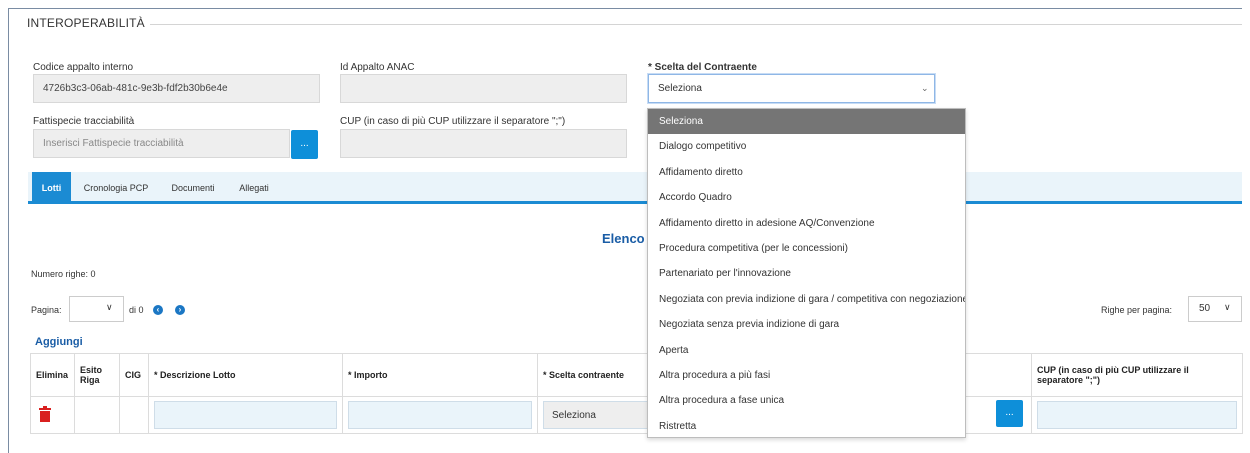 Image resolution: width=1250 pixels, height=453 pixels. What do you see at coordinates (925, 88) in the screenshot?
I see `chevron-down-icon: ⌄` at bounding box center [925, 88].